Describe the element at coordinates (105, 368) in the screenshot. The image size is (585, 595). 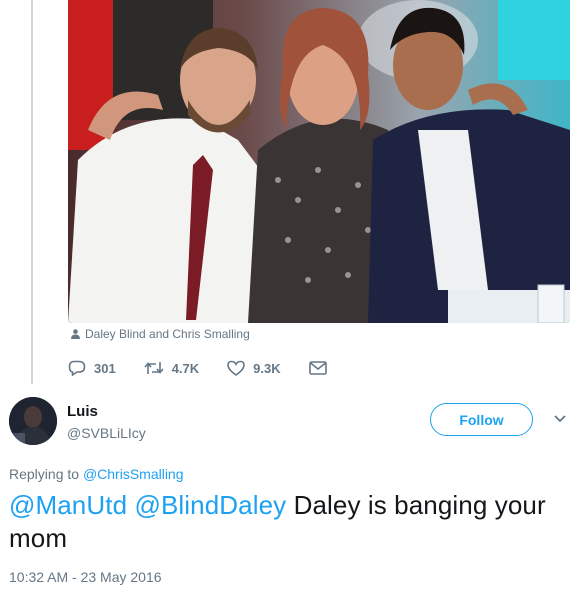
I see `reply-count: 301` at that location.